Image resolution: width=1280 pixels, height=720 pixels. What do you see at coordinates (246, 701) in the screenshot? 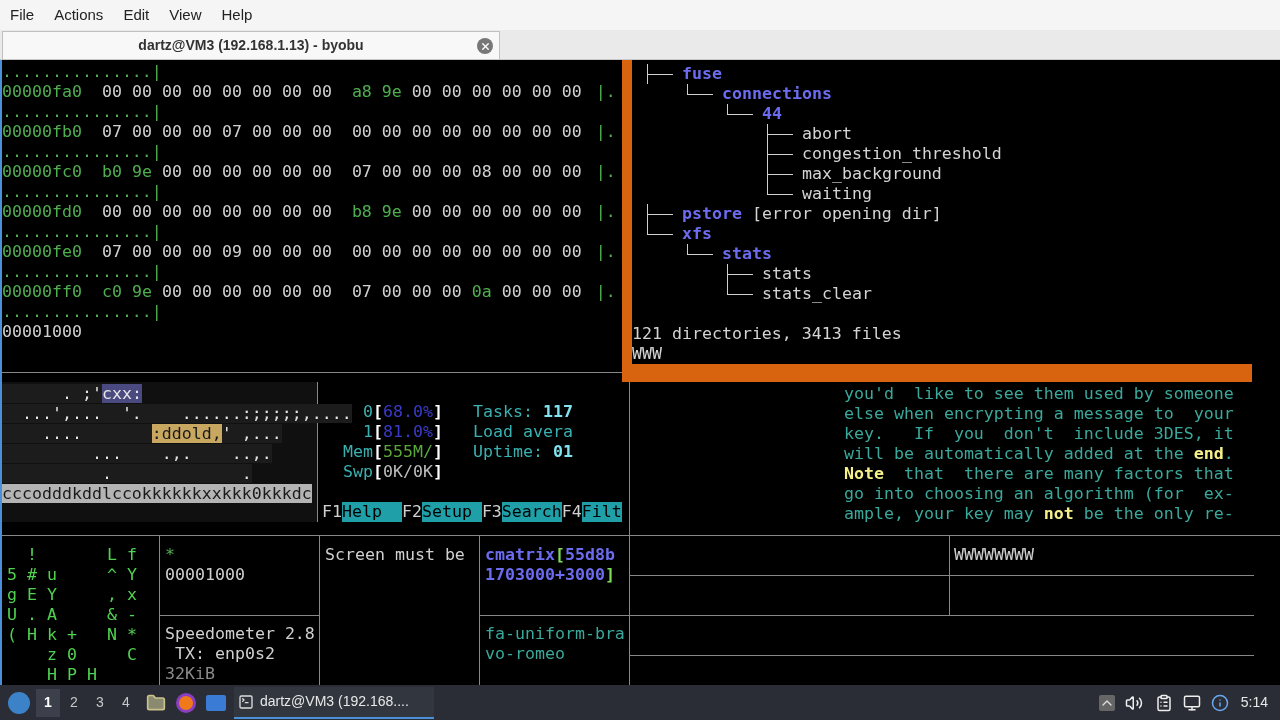
I see `terminal-icon` at bounding box center [246, 701].